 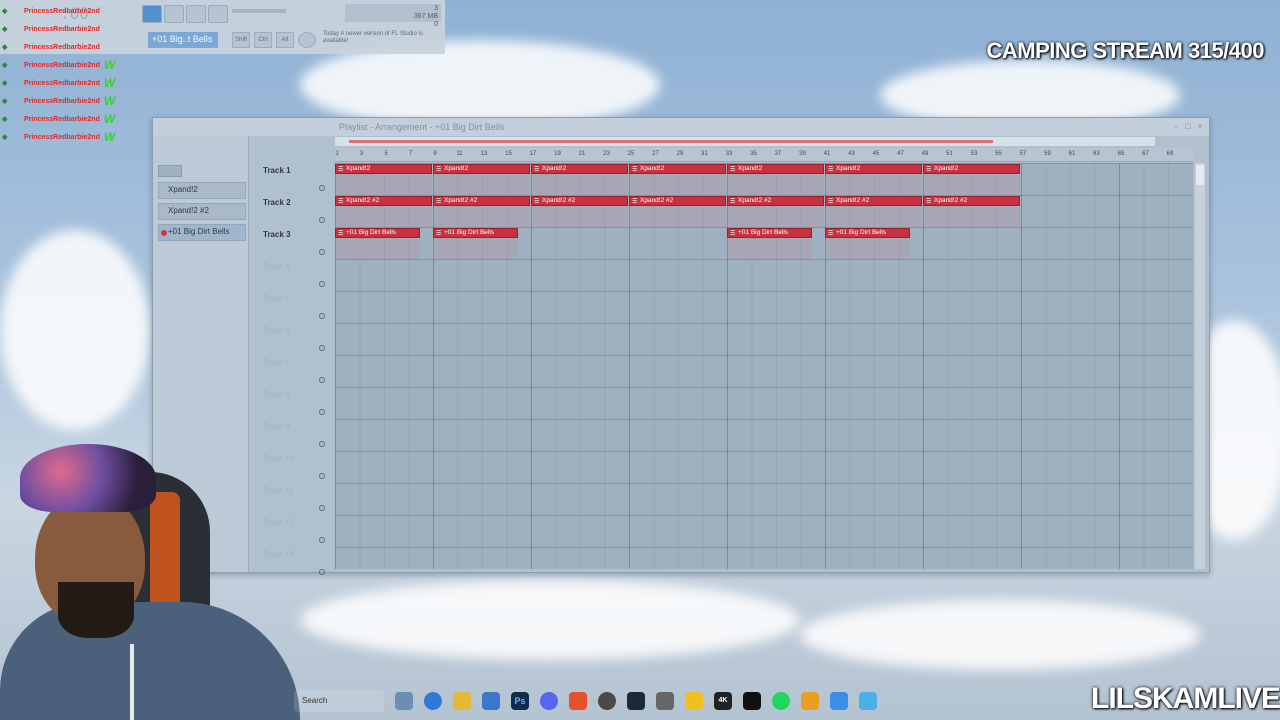 What do you see at coordinates (723, 701) in the screenshot?
I see `4k-icon: 4K` at bounding box center [723, 701].